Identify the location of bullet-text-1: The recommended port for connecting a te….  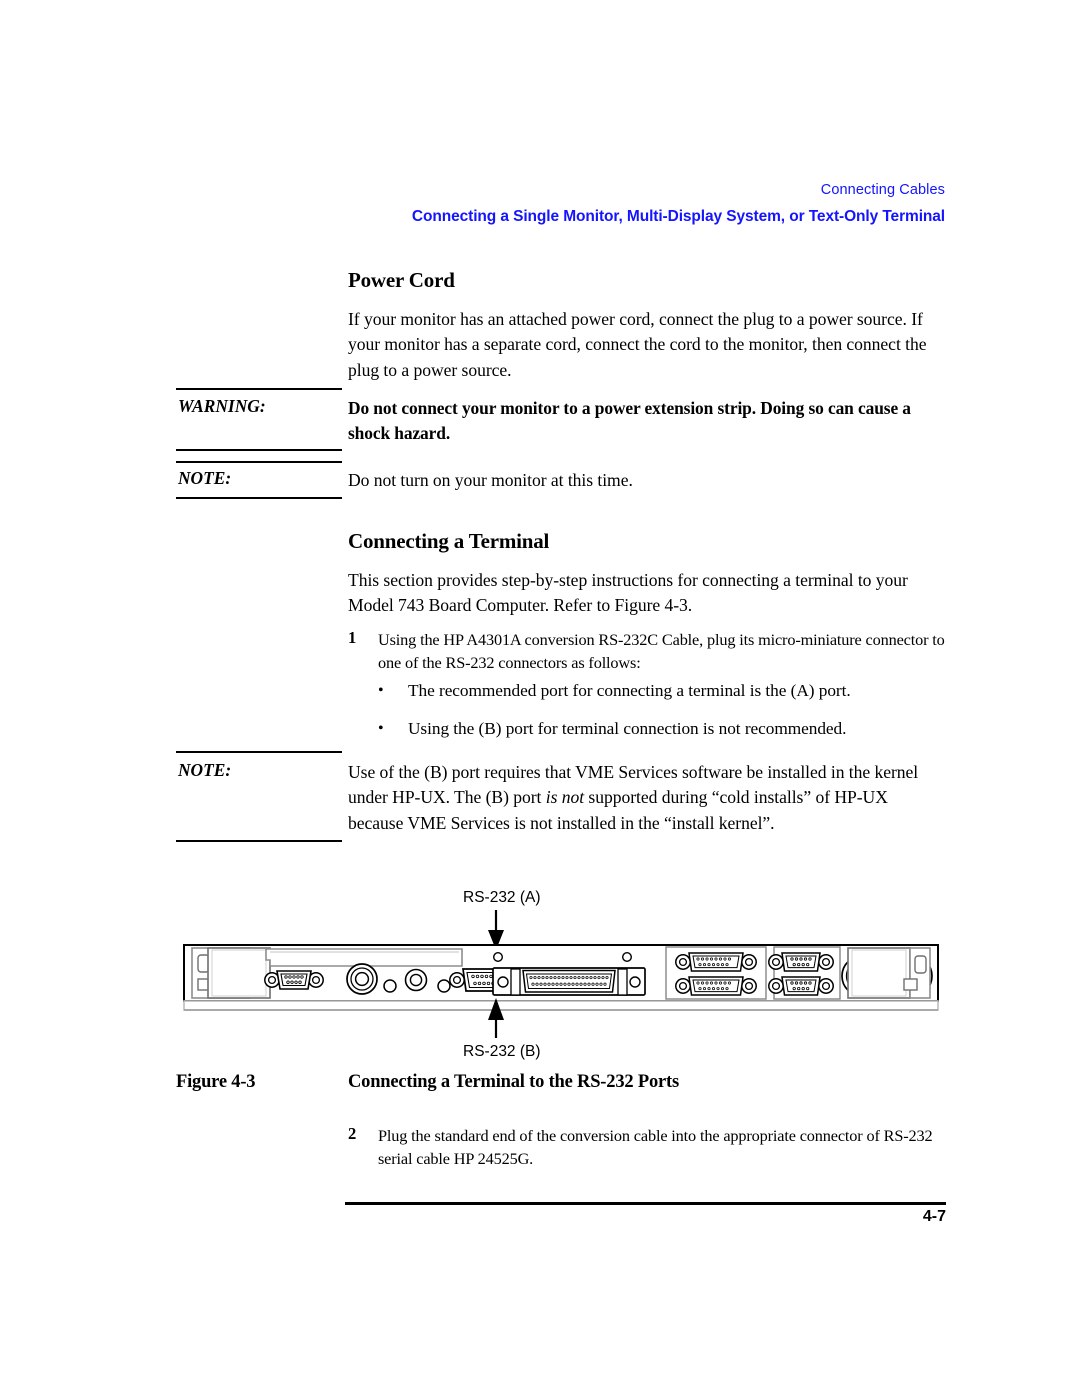
(629, 690).